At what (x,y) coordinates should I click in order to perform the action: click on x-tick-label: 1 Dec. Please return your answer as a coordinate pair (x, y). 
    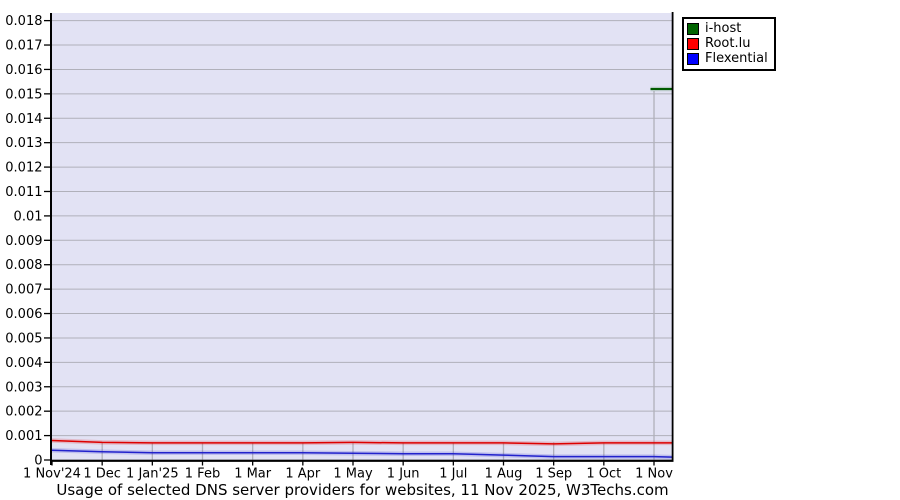
    Looking at the image, I should click on (102, 474).